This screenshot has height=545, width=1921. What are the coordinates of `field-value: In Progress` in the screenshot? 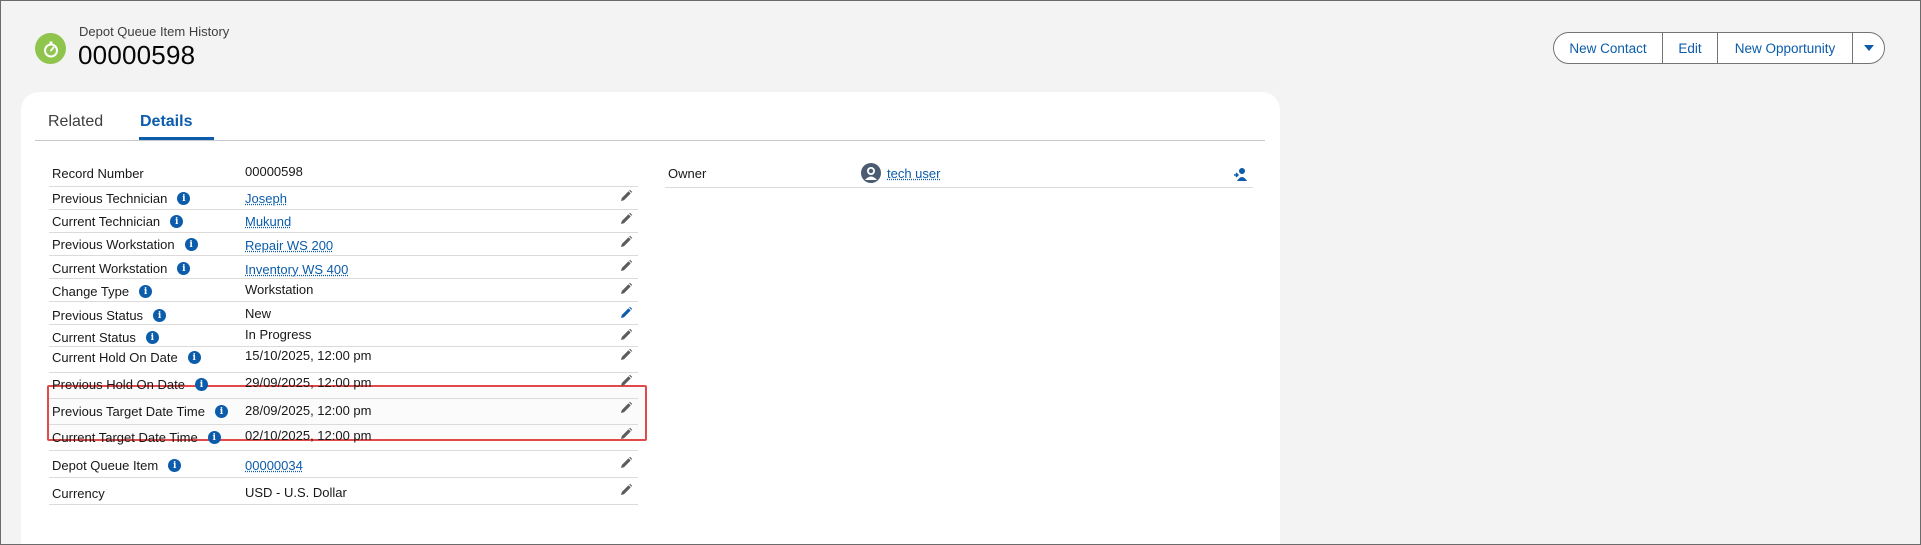 It's located at (278, 334).